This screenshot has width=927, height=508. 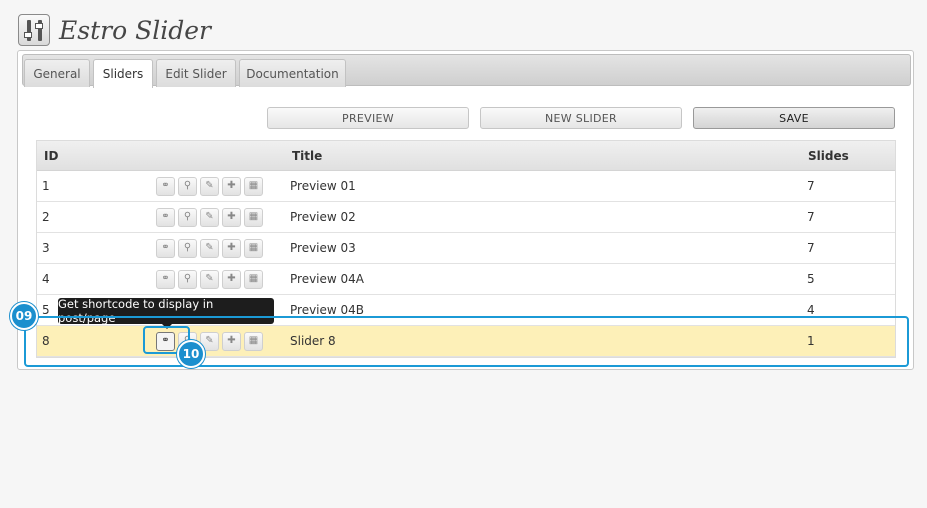 What do you see at coordinates (466, 156) in the screenshot?
I see `table-header: ID Title Slides` at bounding box center [466, 156].